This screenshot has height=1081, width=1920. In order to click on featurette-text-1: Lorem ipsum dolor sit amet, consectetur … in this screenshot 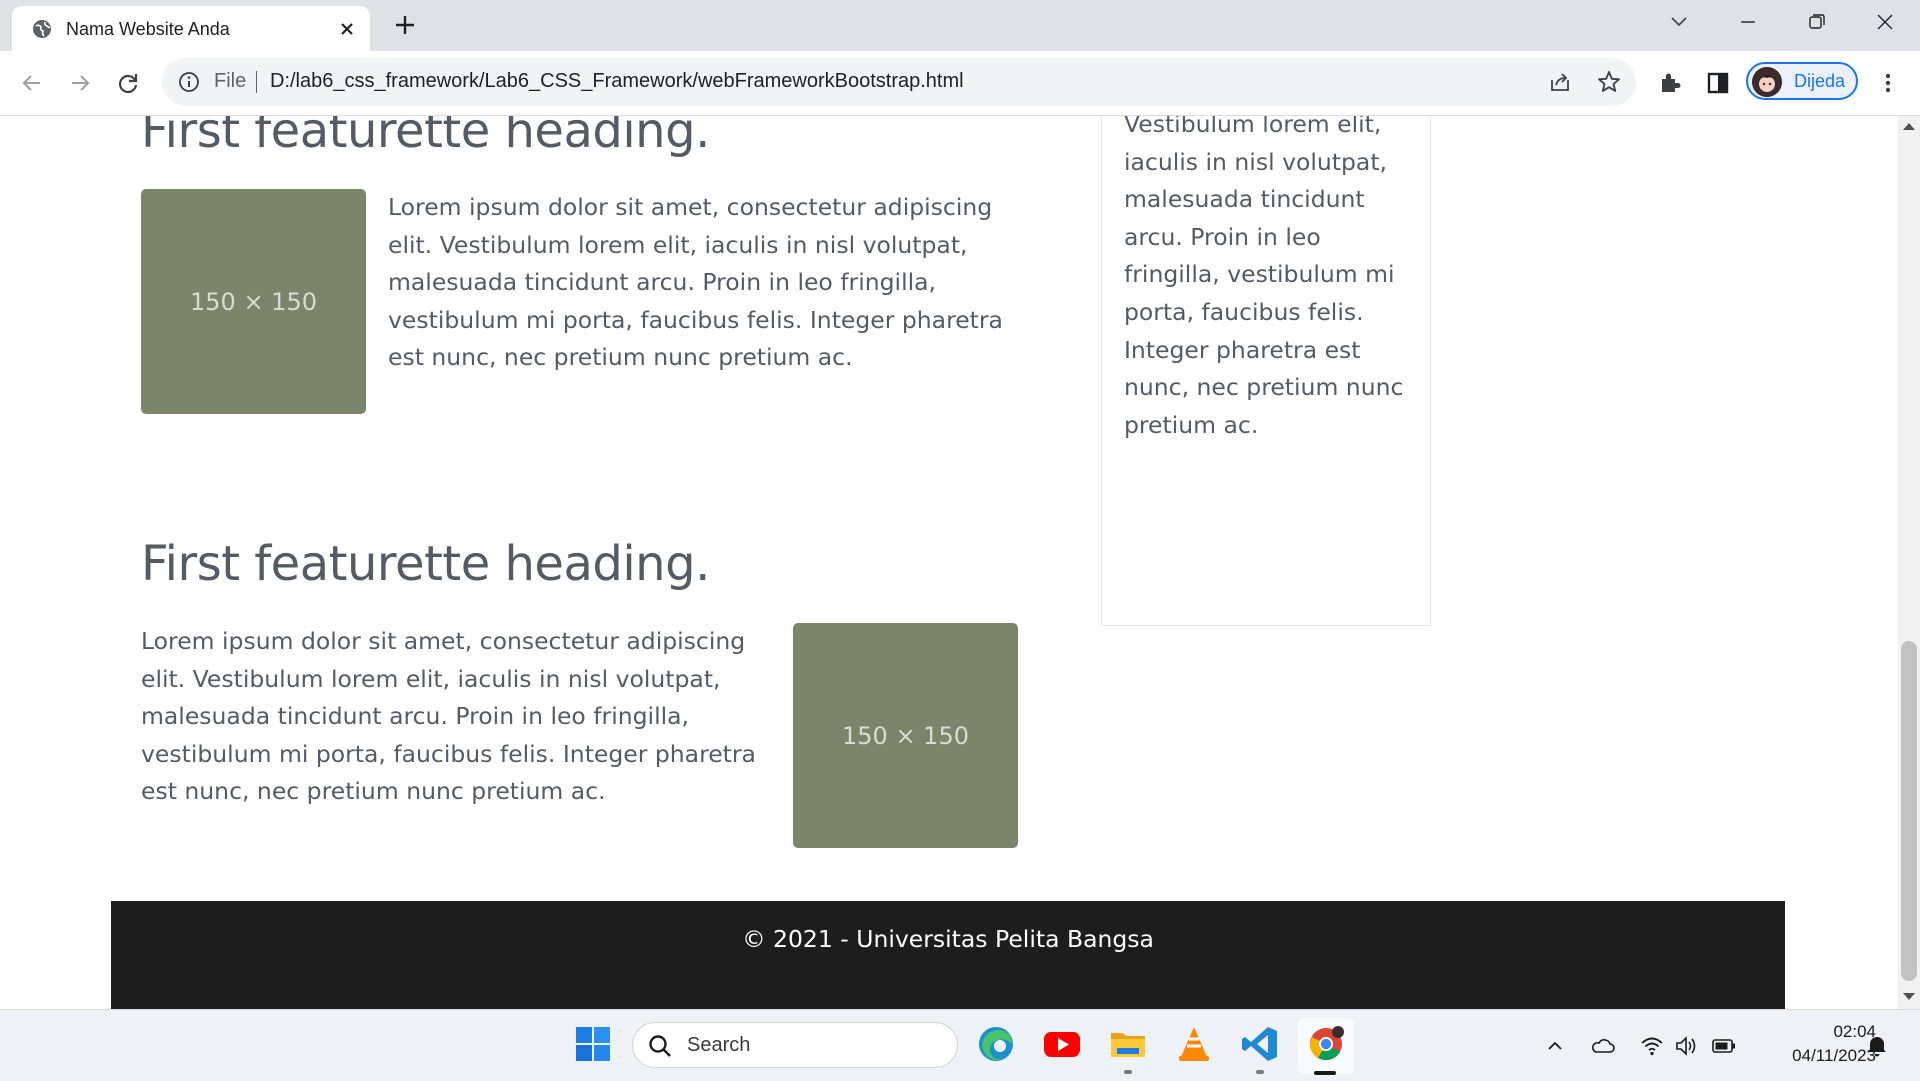, I will do `click(695, 282)`.